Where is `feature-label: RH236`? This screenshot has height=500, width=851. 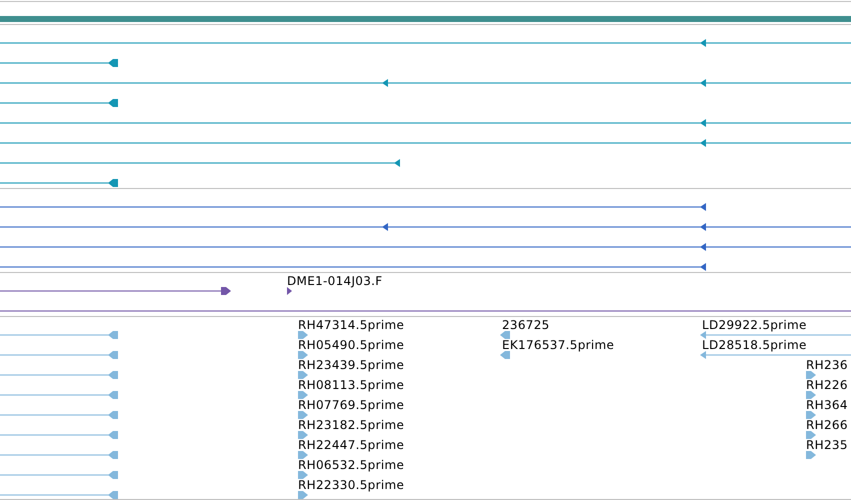 feature-label: RH236 is located at coordinates (827, 365).